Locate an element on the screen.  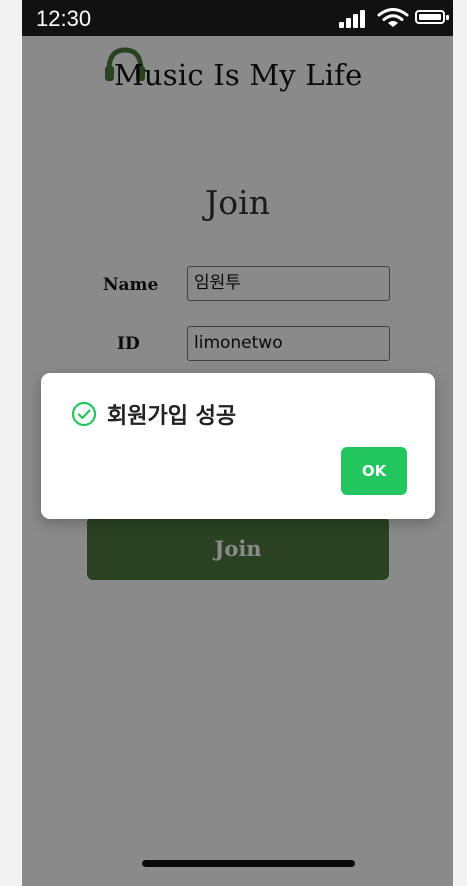
signal-icon is located at coordinates (354, 19).